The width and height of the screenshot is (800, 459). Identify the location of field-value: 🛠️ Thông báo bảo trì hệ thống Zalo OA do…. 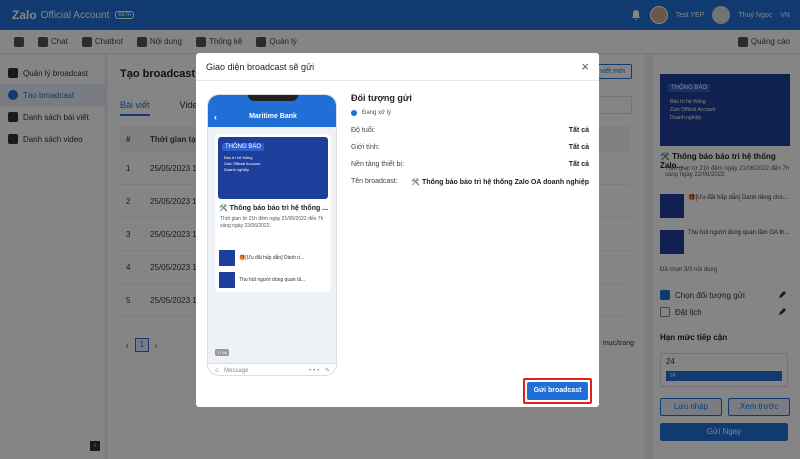
(500, 182).